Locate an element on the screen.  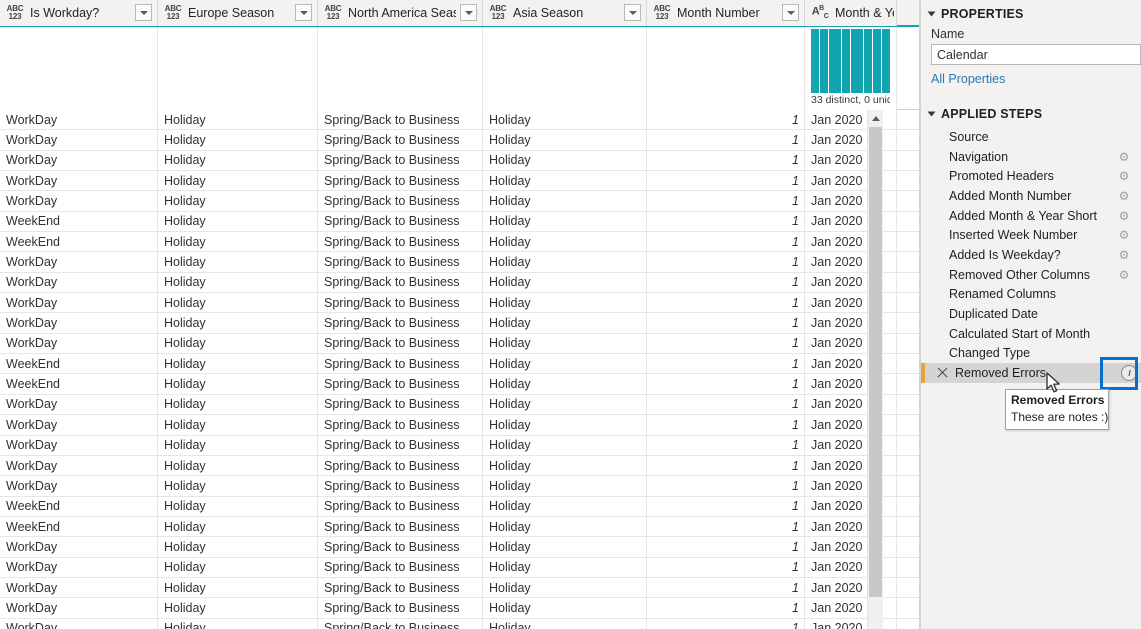
all-properties-link: All Properties is located at coordinates (968, 79).